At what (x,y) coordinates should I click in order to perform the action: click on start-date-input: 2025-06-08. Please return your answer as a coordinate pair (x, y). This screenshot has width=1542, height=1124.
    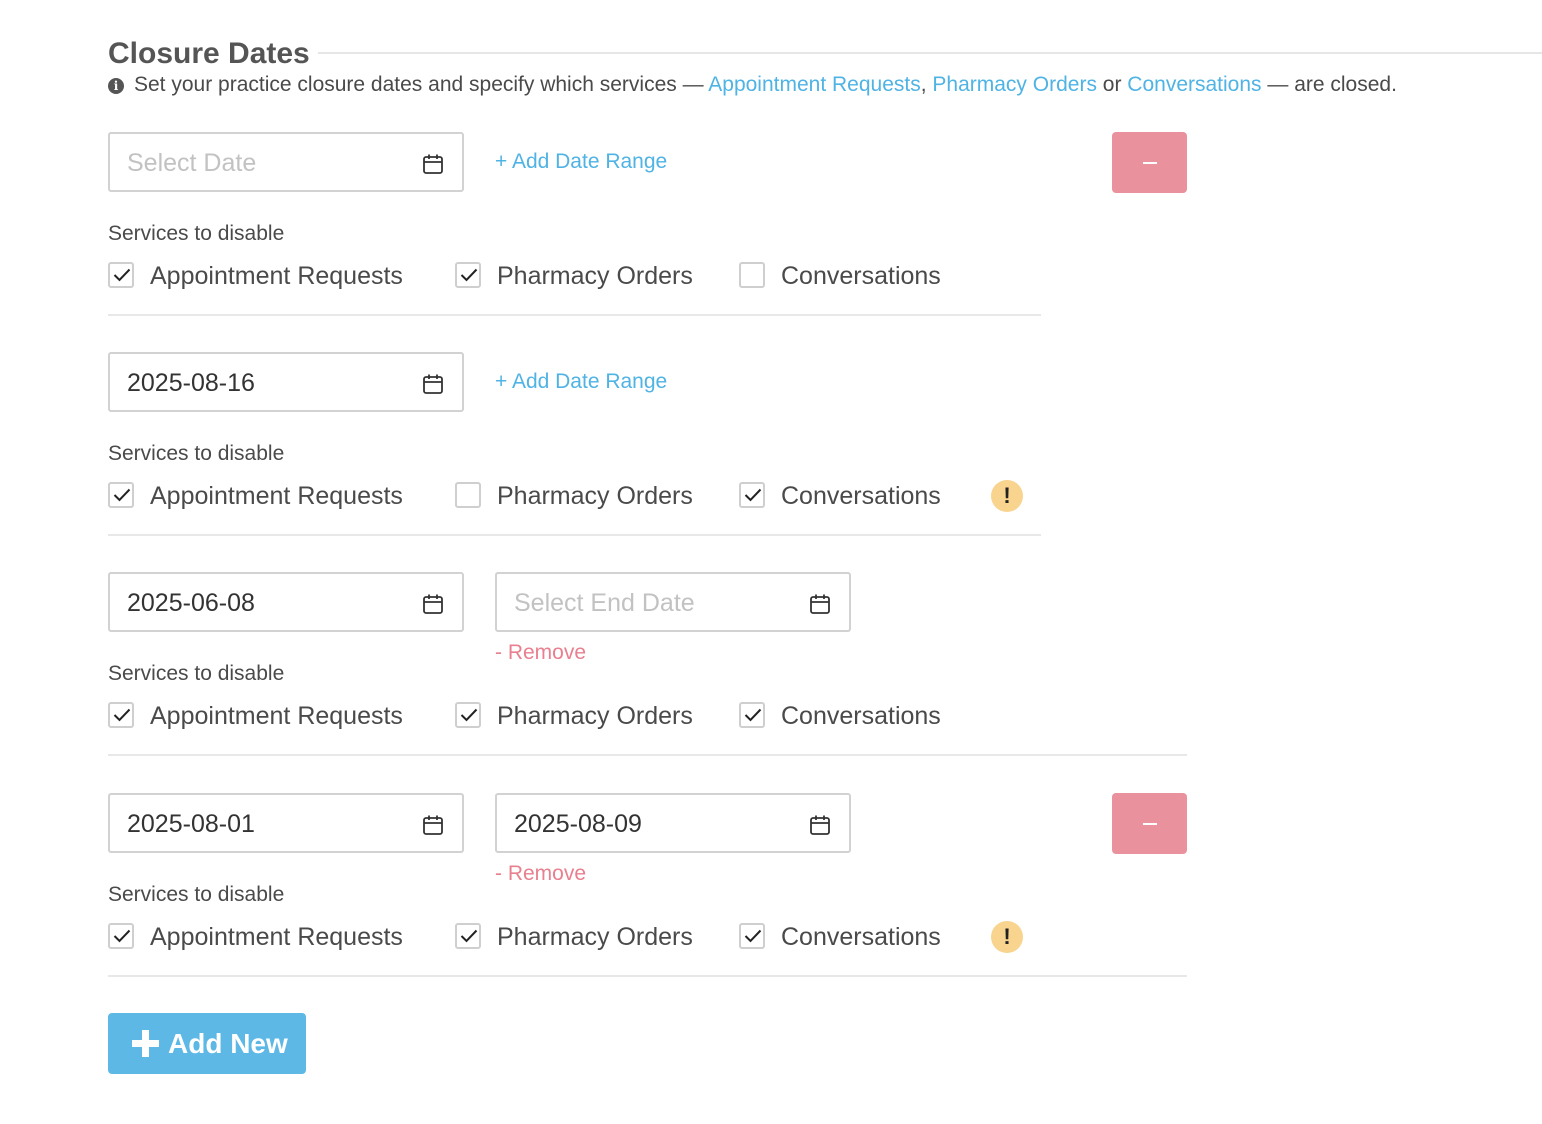
    Looking at the image, I should click on (286, 602).